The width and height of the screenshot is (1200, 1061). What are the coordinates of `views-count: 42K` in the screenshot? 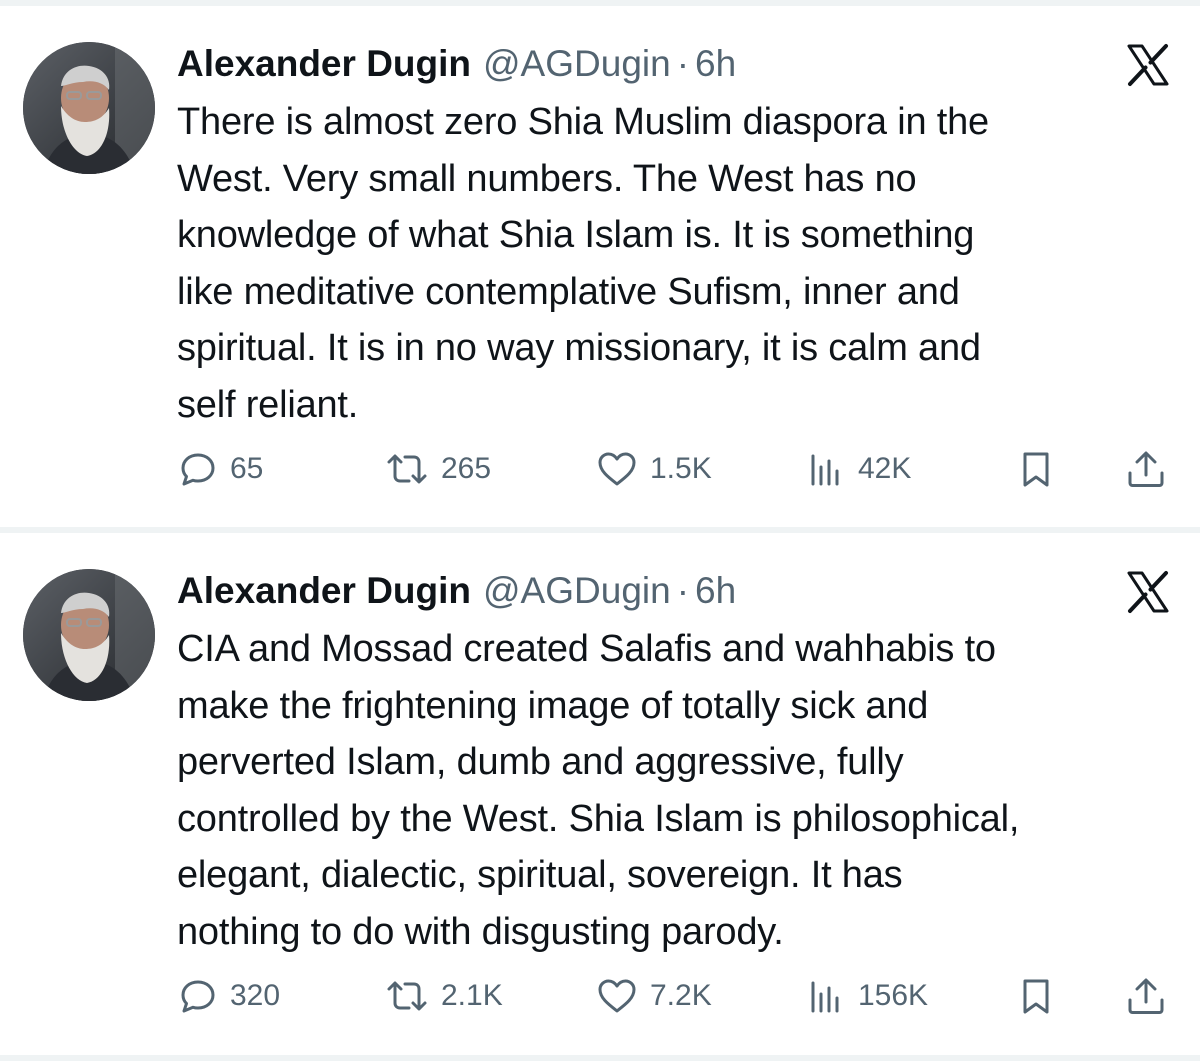 It's located at (885, 468).